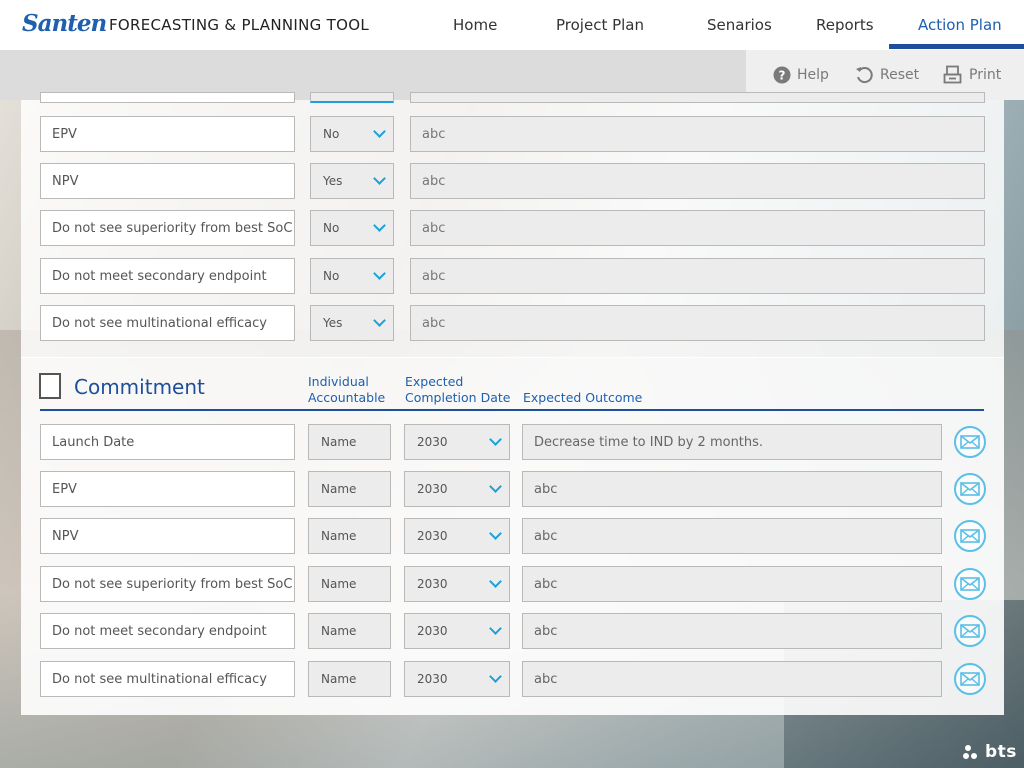  What do you see at coordinates (739, 25) in the screenshot?
I see `nav-senarios: Senarios` at bounding box center [739, 25].